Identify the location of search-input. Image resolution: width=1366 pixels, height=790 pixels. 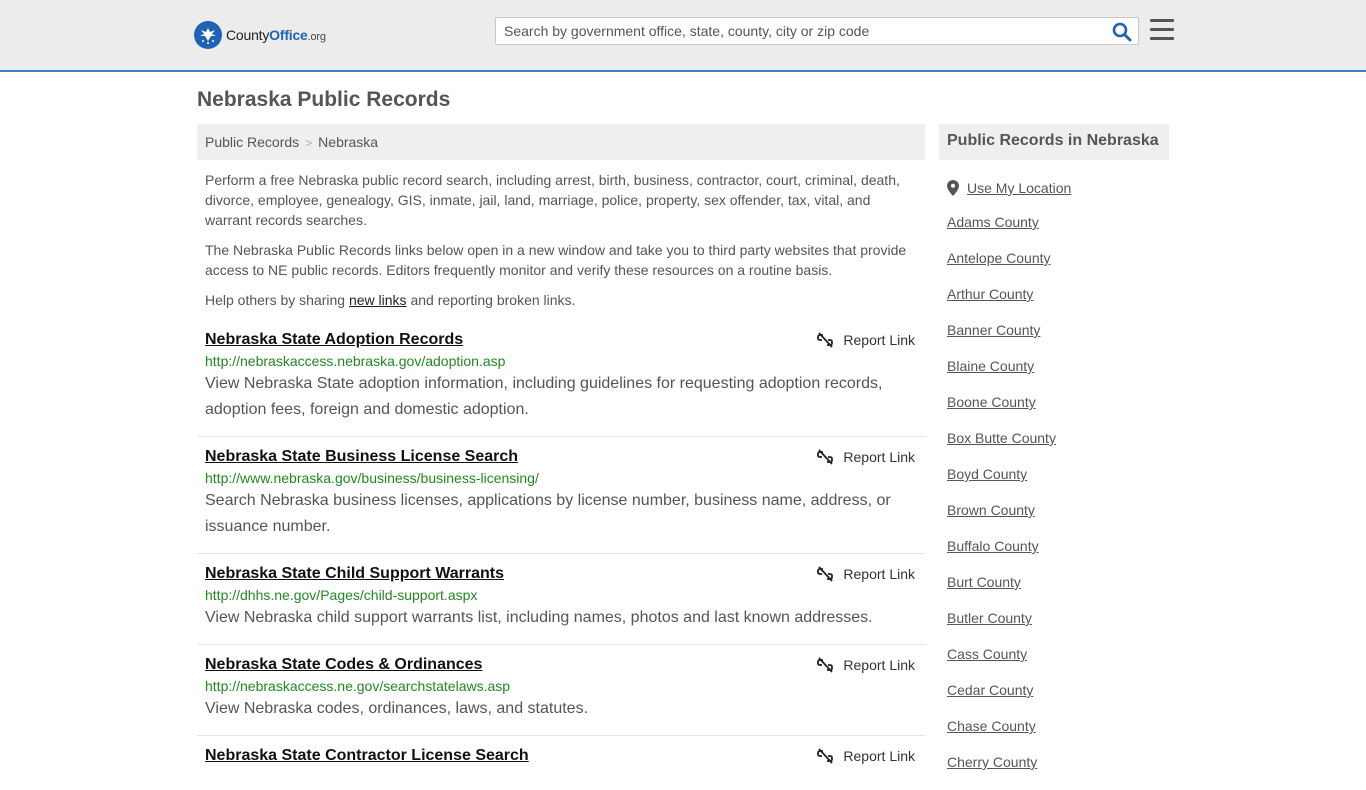
(796, 31).